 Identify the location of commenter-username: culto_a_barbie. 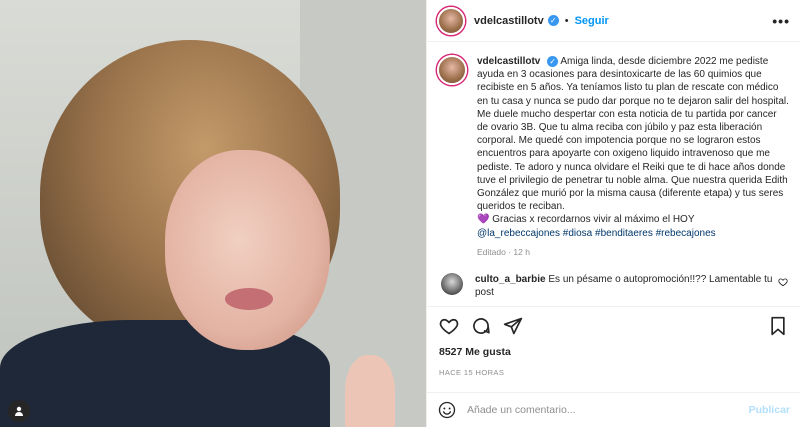
(510, 279).